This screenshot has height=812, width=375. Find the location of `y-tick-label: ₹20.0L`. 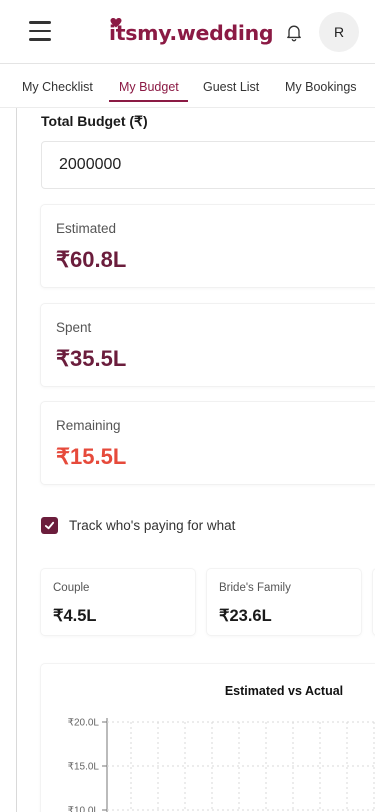

y-tick-label: ₹20.0L is located at coordinates (84, 723).